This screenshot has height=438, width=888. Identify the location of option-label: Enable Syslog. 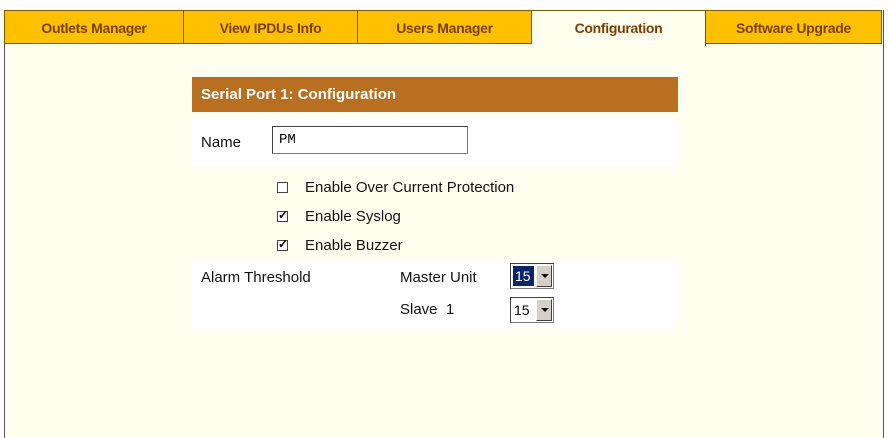
(353, 216).